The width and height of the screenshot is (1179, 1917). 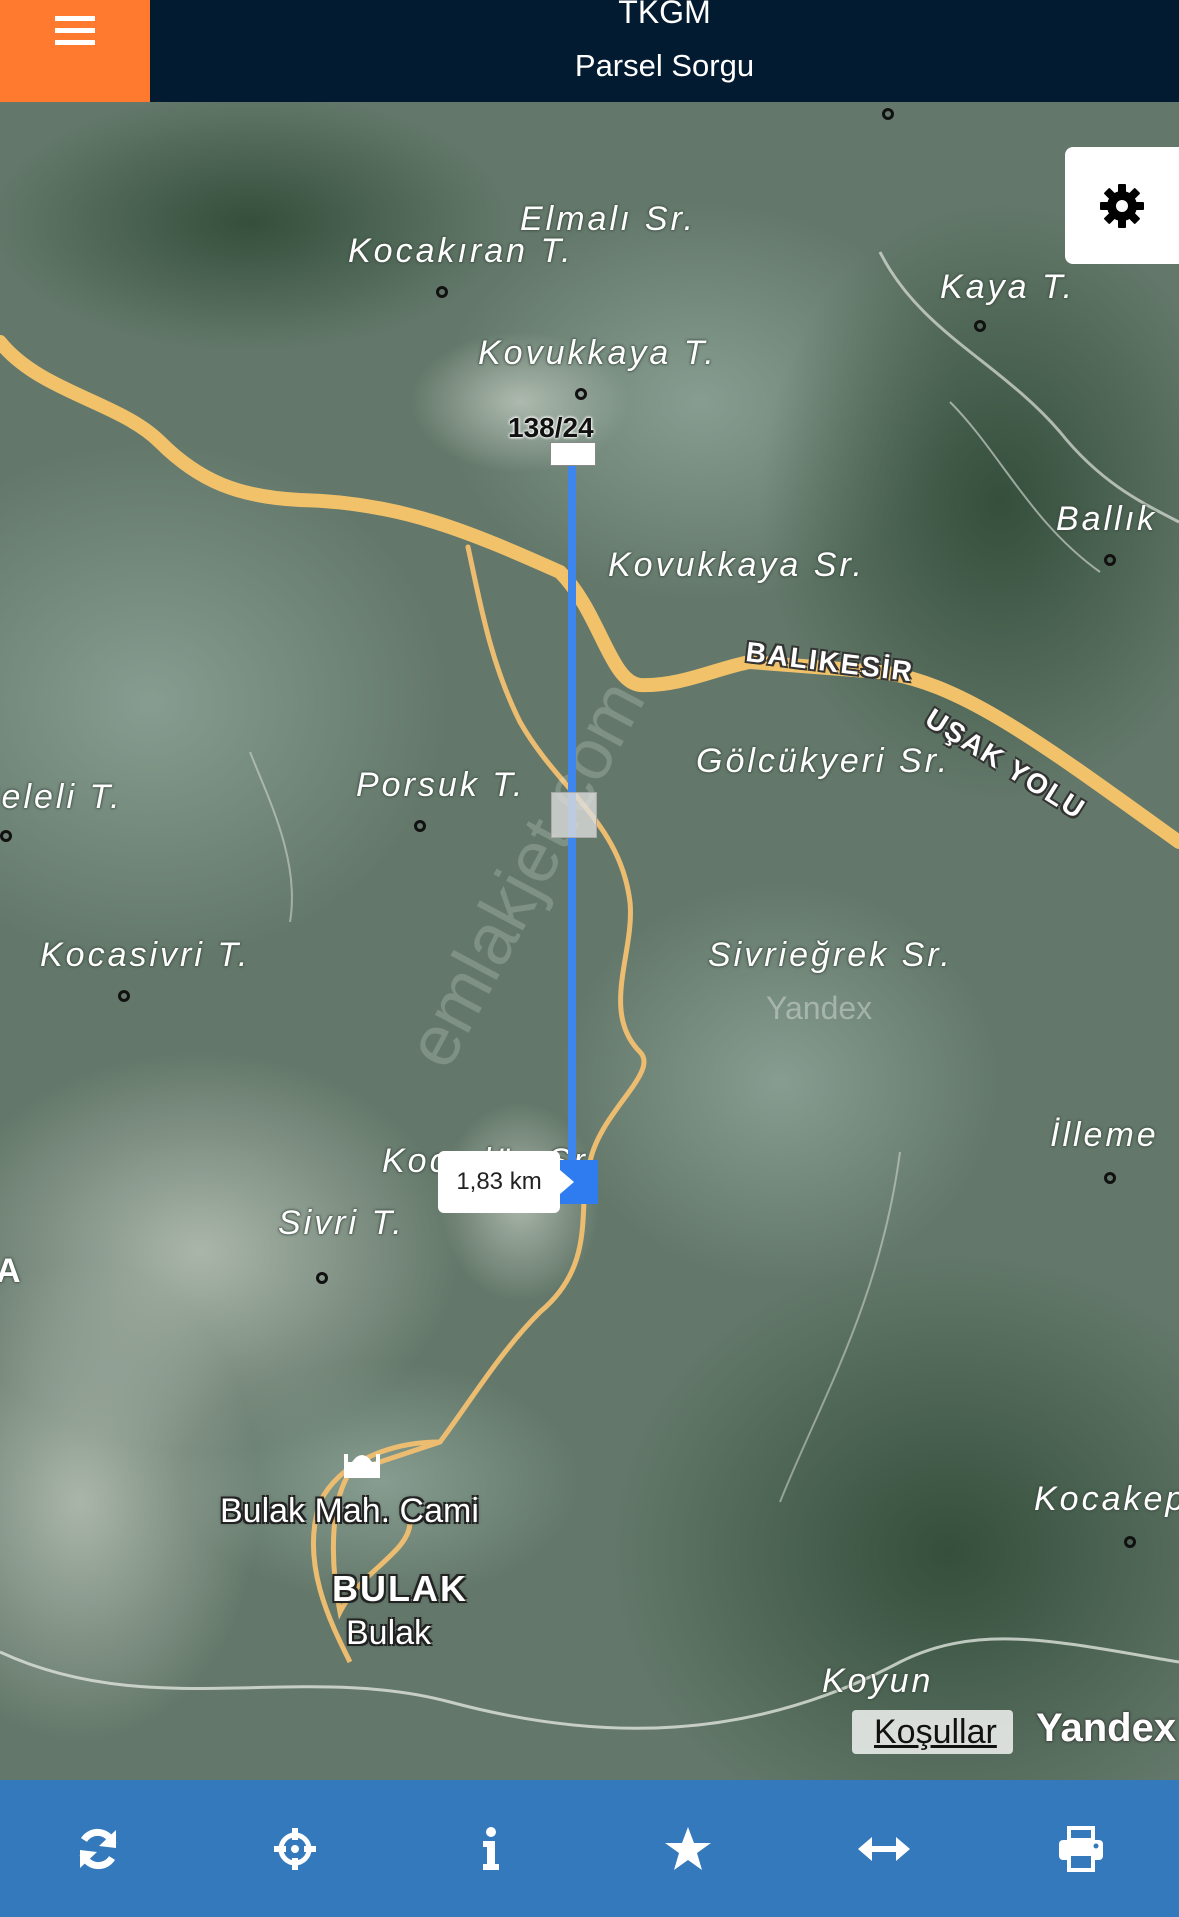 I want to click on map-label-kocakiran: Kocakıran T., so click(x=461, y=251).